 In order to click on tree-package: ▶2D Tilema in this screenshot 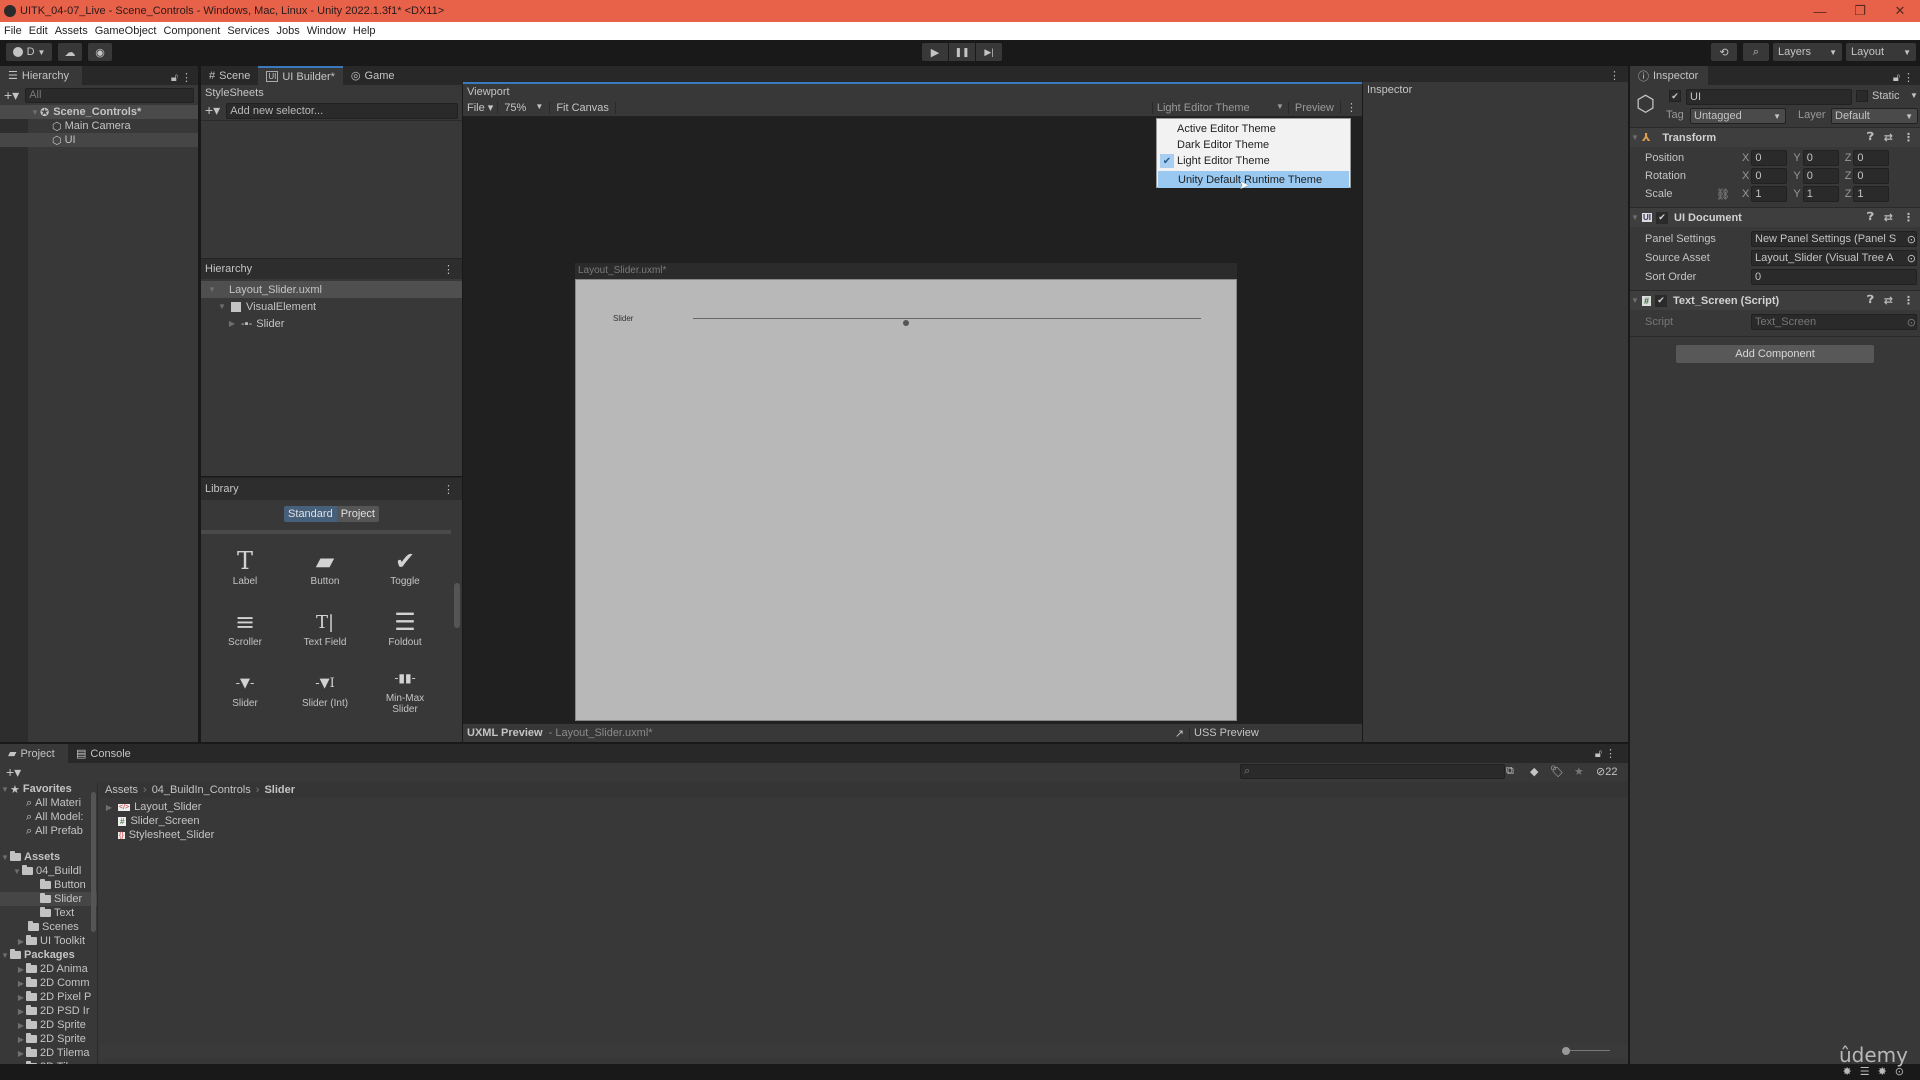, I will do `click(48, 1053)`.